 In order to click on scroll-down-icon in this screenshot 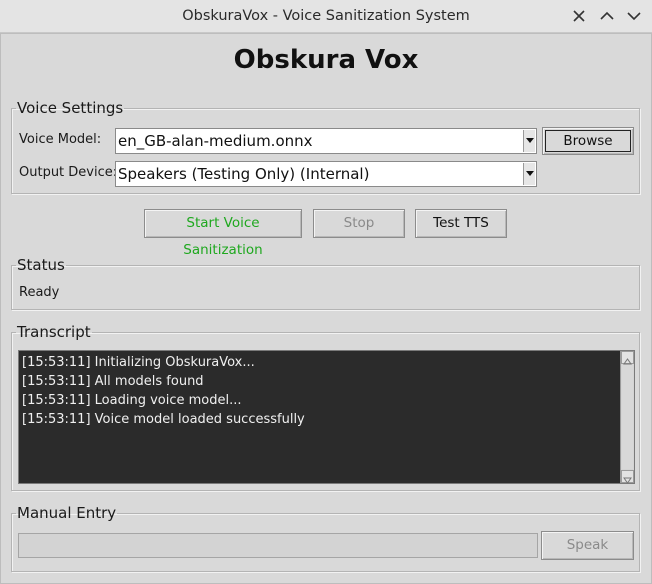, I will do `click(627, 477)`.